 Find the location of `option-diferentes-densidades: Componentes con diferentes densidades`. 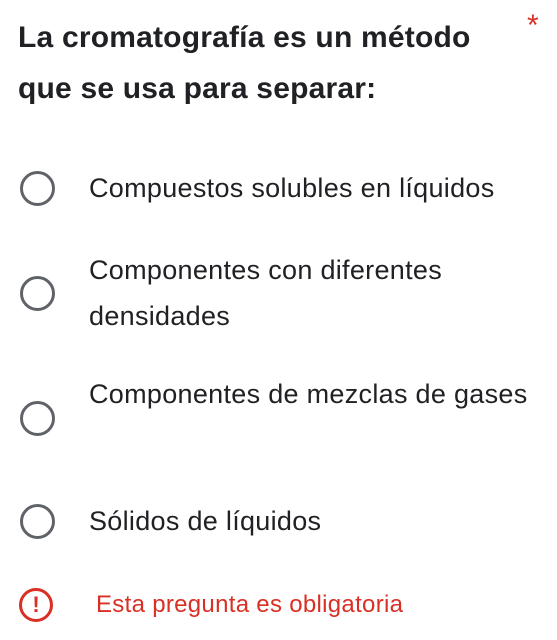

option-diferentes-densidades: Componentes con diferentes densidades is located at coordinates (278, 293).